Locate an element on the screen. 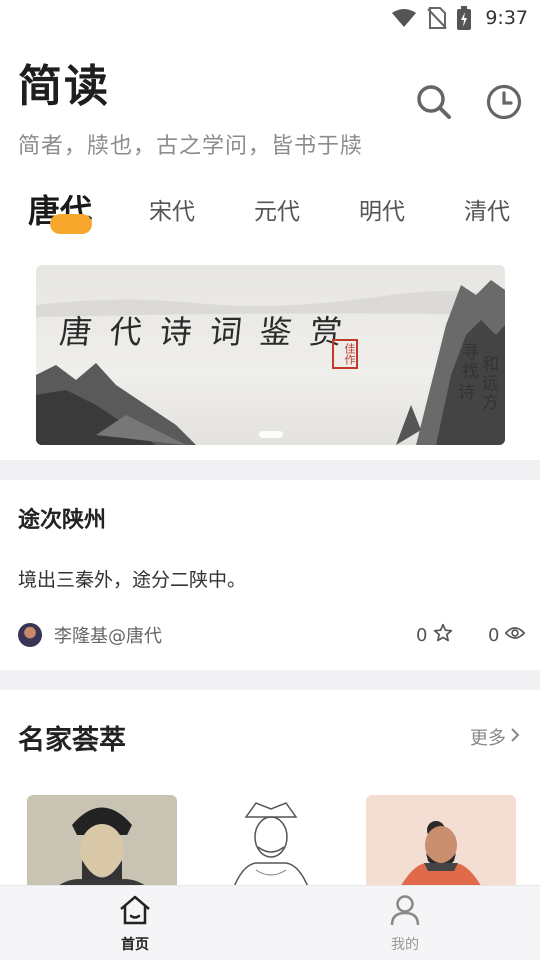 The width and height of the screenshot is (540, 960). user-icon is located at coordinates (405, 912).